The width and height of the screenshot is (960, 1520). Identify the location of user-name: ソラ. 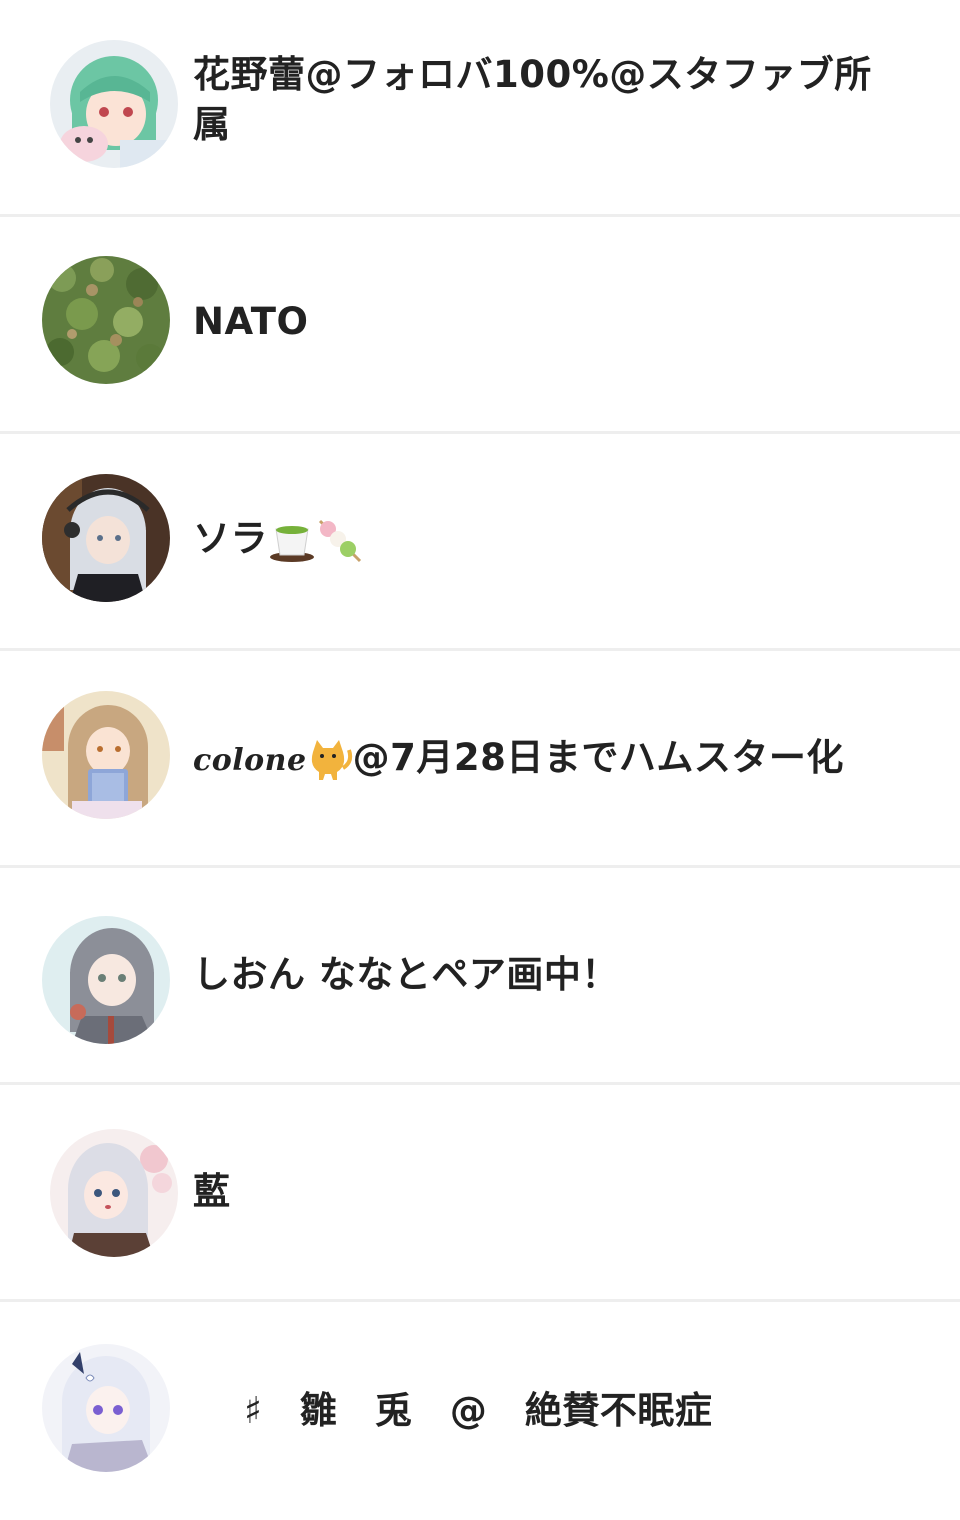
(541, 539).